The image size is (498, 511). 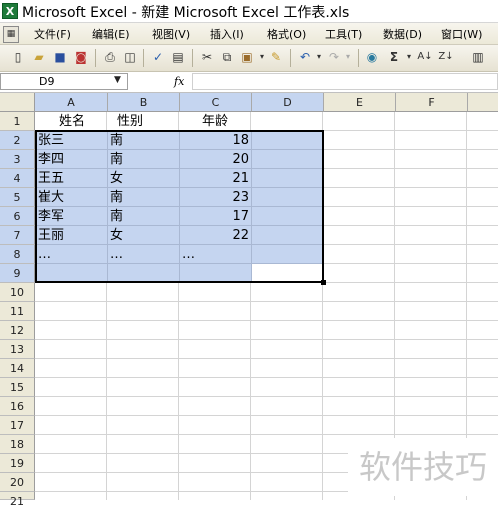 What do you see at coordinates (17, 311) in the screenshot?
I see `row-header: 11` at bounding box center [17, 311].